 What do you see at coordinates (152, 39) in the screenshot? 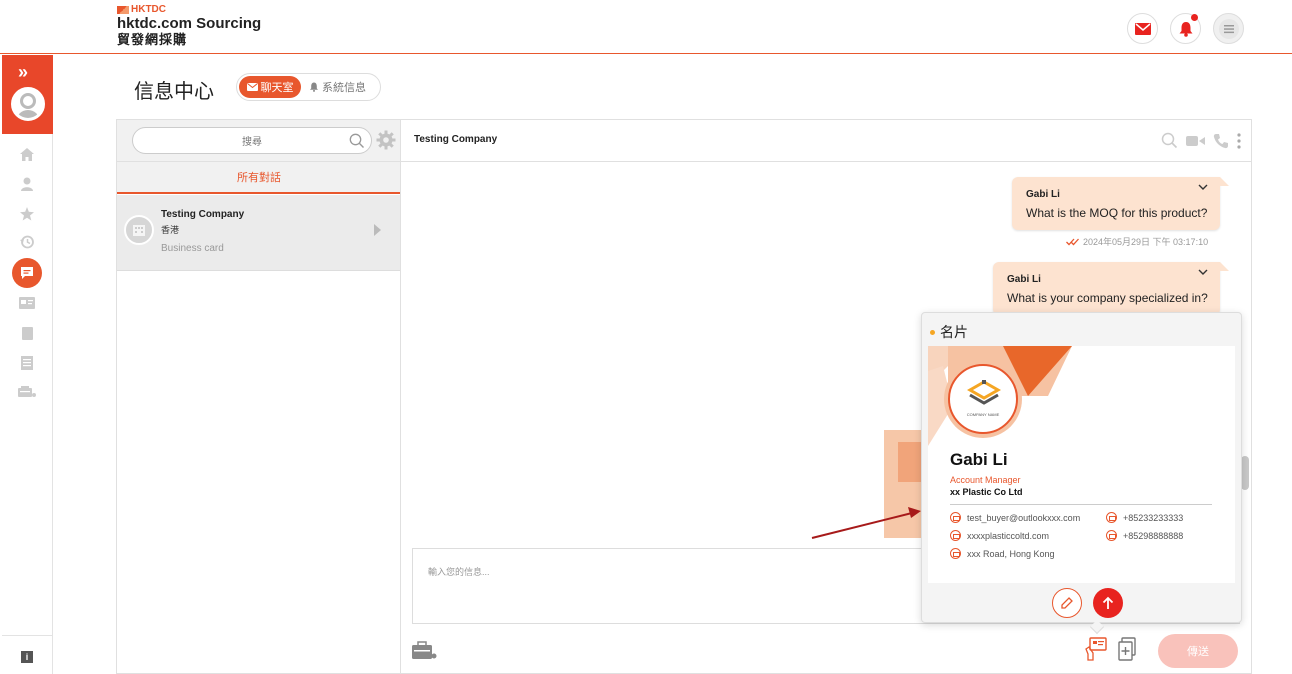
I see `brand-subtitle: 貿發網採購` at bounding box center [152, 39].